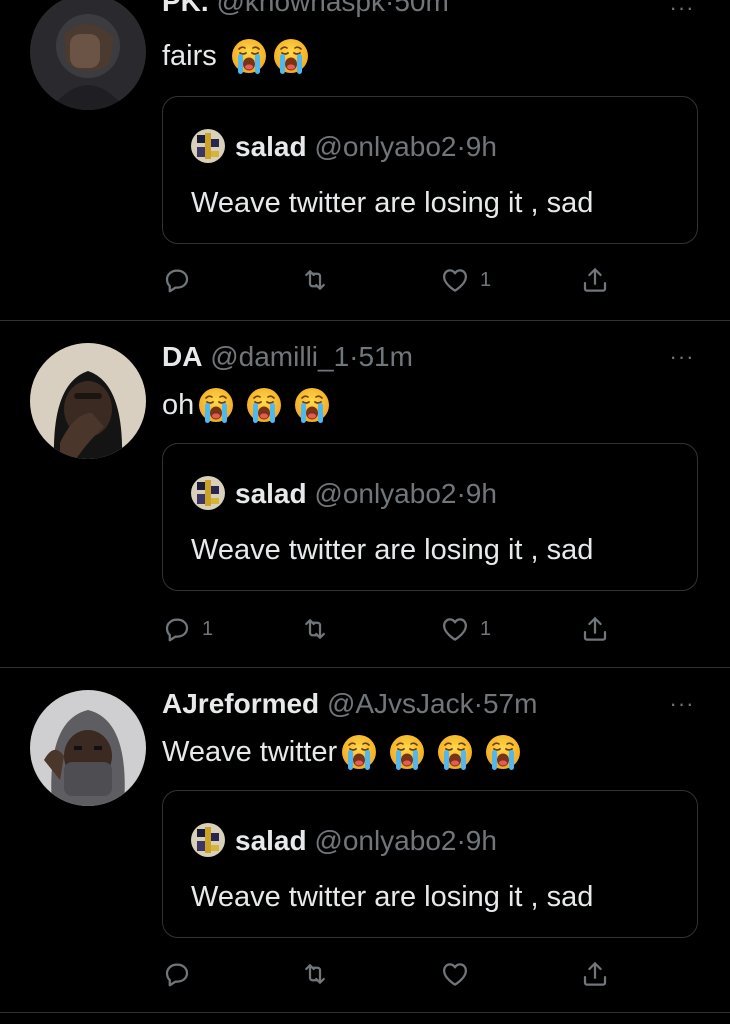  I want to click on tweet-header: DA @damilli_1·51m, so click(287, 357).